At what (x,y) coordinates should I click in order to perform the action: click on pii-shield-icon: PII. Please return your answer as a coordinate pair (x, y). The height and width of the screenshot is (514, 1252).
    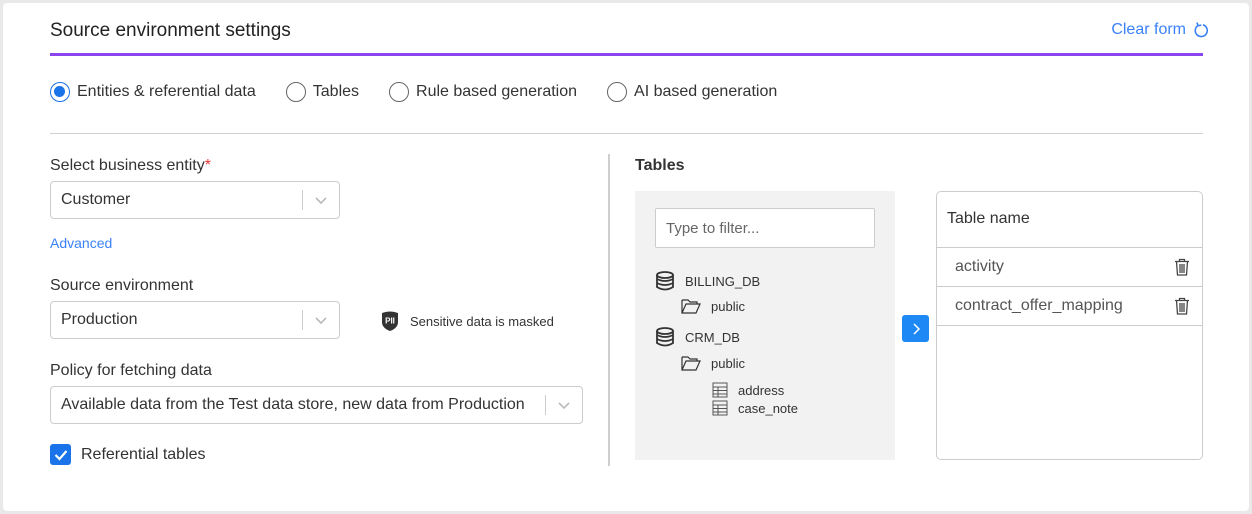
    Looking at the image, I should click on (390, 321).